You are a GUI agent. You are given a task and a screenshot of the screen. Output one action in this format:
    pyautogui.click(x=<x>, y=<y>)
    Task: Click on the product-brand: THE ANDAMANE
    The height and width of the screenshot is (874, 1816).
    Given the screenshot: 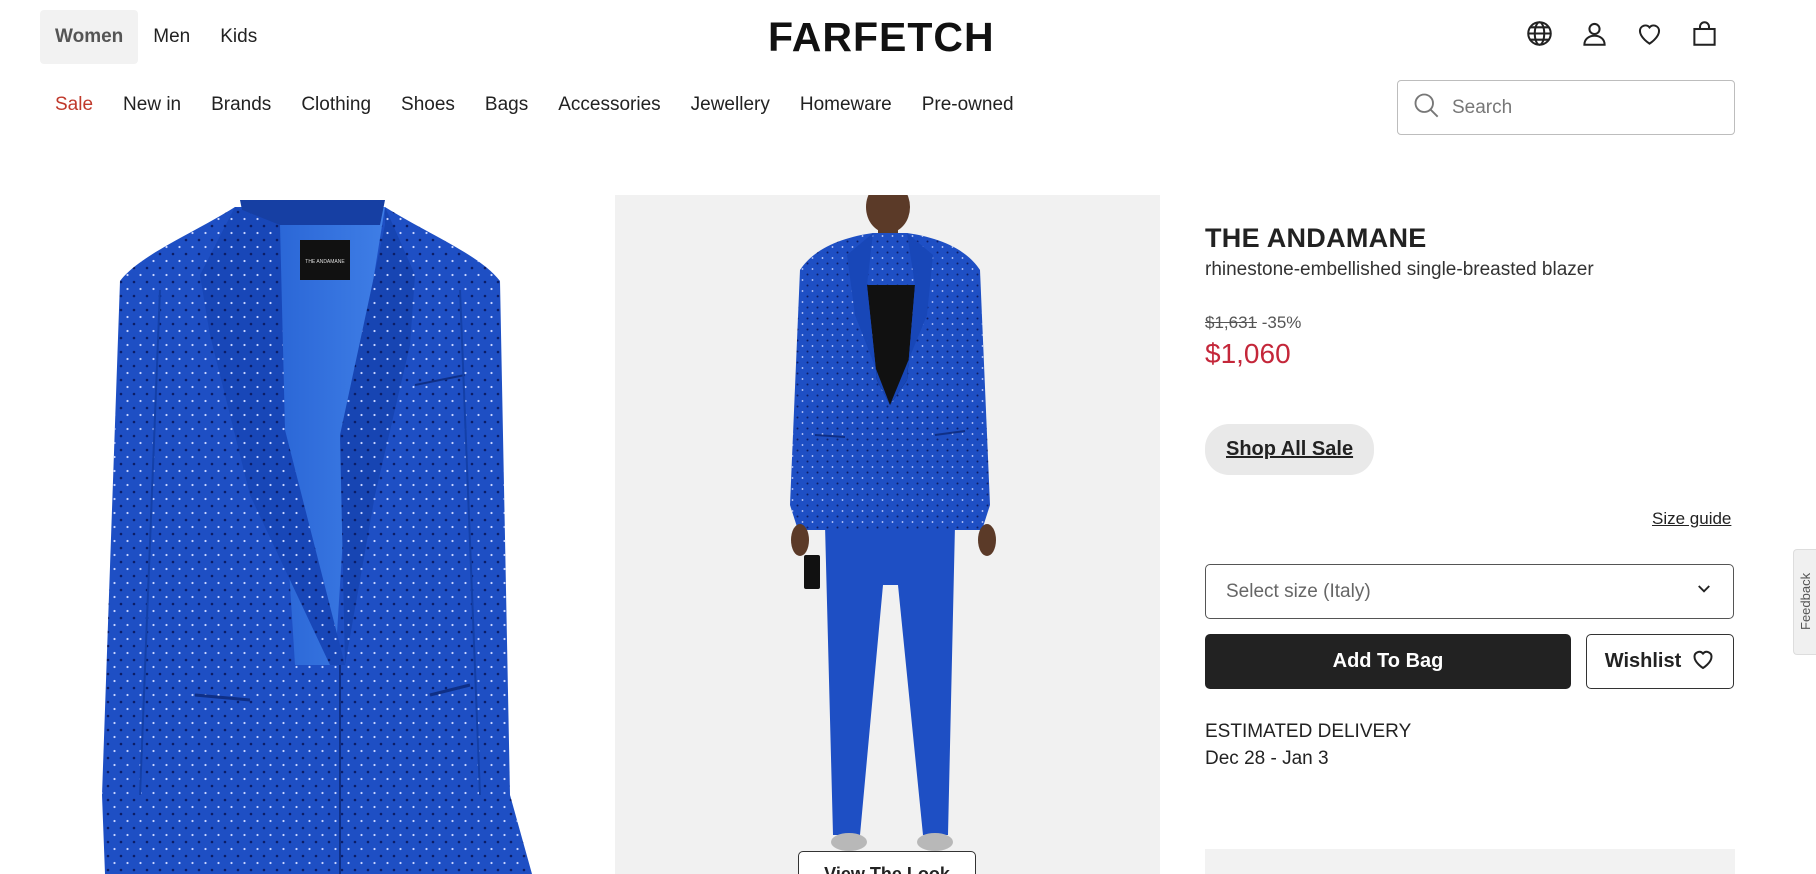 What is the action you would take?
    pyautogui.click(x=1316, y=238)
    